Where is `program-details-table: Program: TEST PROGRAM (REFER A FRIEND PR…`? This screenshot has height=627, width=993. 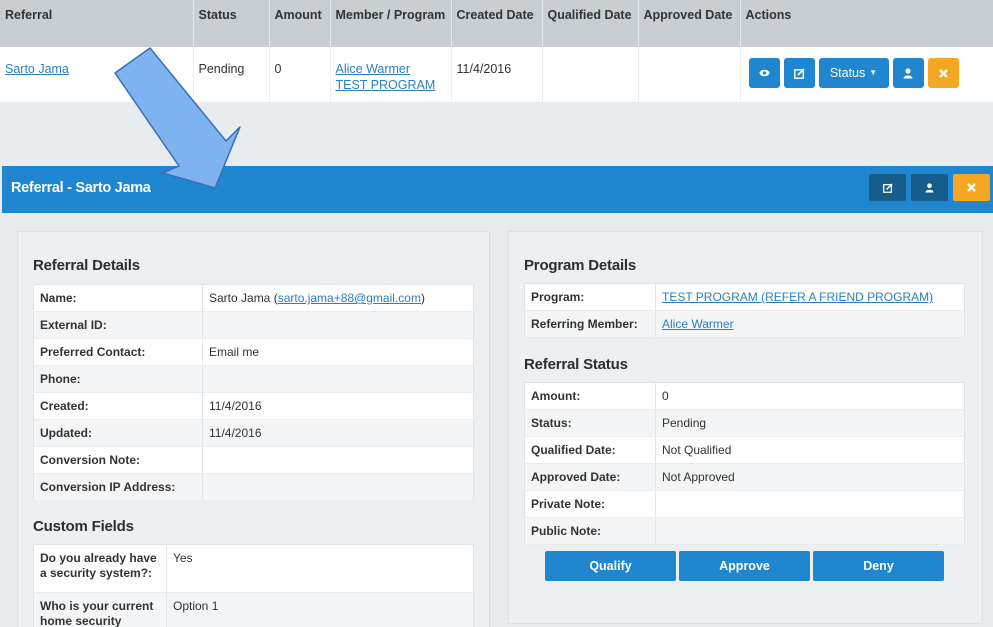 program-details-table: Program: TEST PROGRAM (REFER A FRIEND PR… is located at coordinates (744, 310).